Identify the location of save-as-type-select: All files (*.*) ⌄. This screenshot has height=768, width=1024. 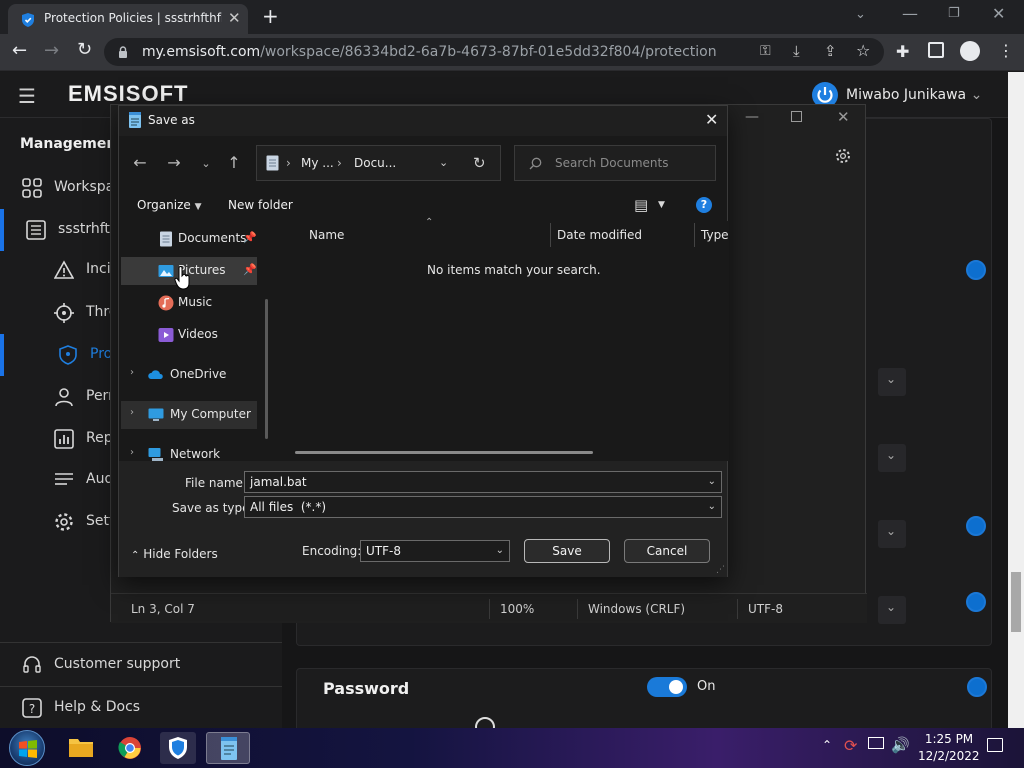
(483, 507).